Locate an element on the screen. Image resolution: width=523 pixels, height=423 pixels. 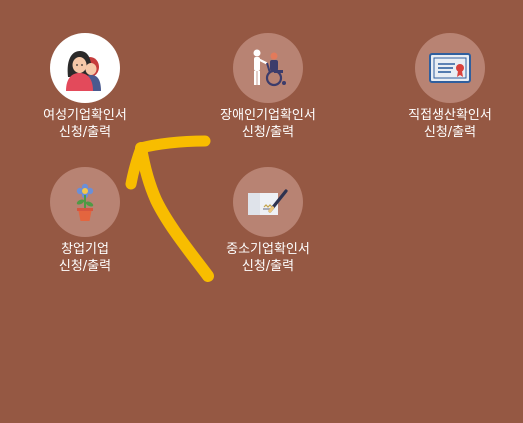
tile-women-business-certificate: 여성기업확인서 신청/출력 is located at coordinates (85, 87).